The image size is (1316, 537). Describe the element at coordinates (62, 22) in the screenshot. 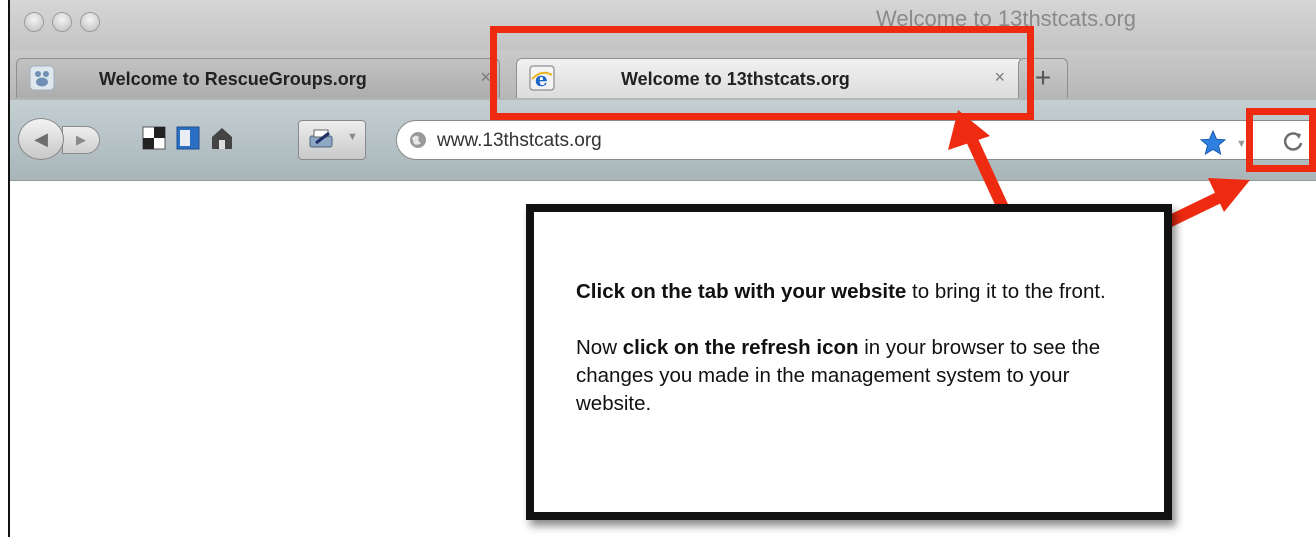

I see `minimize-window-button` at that location.